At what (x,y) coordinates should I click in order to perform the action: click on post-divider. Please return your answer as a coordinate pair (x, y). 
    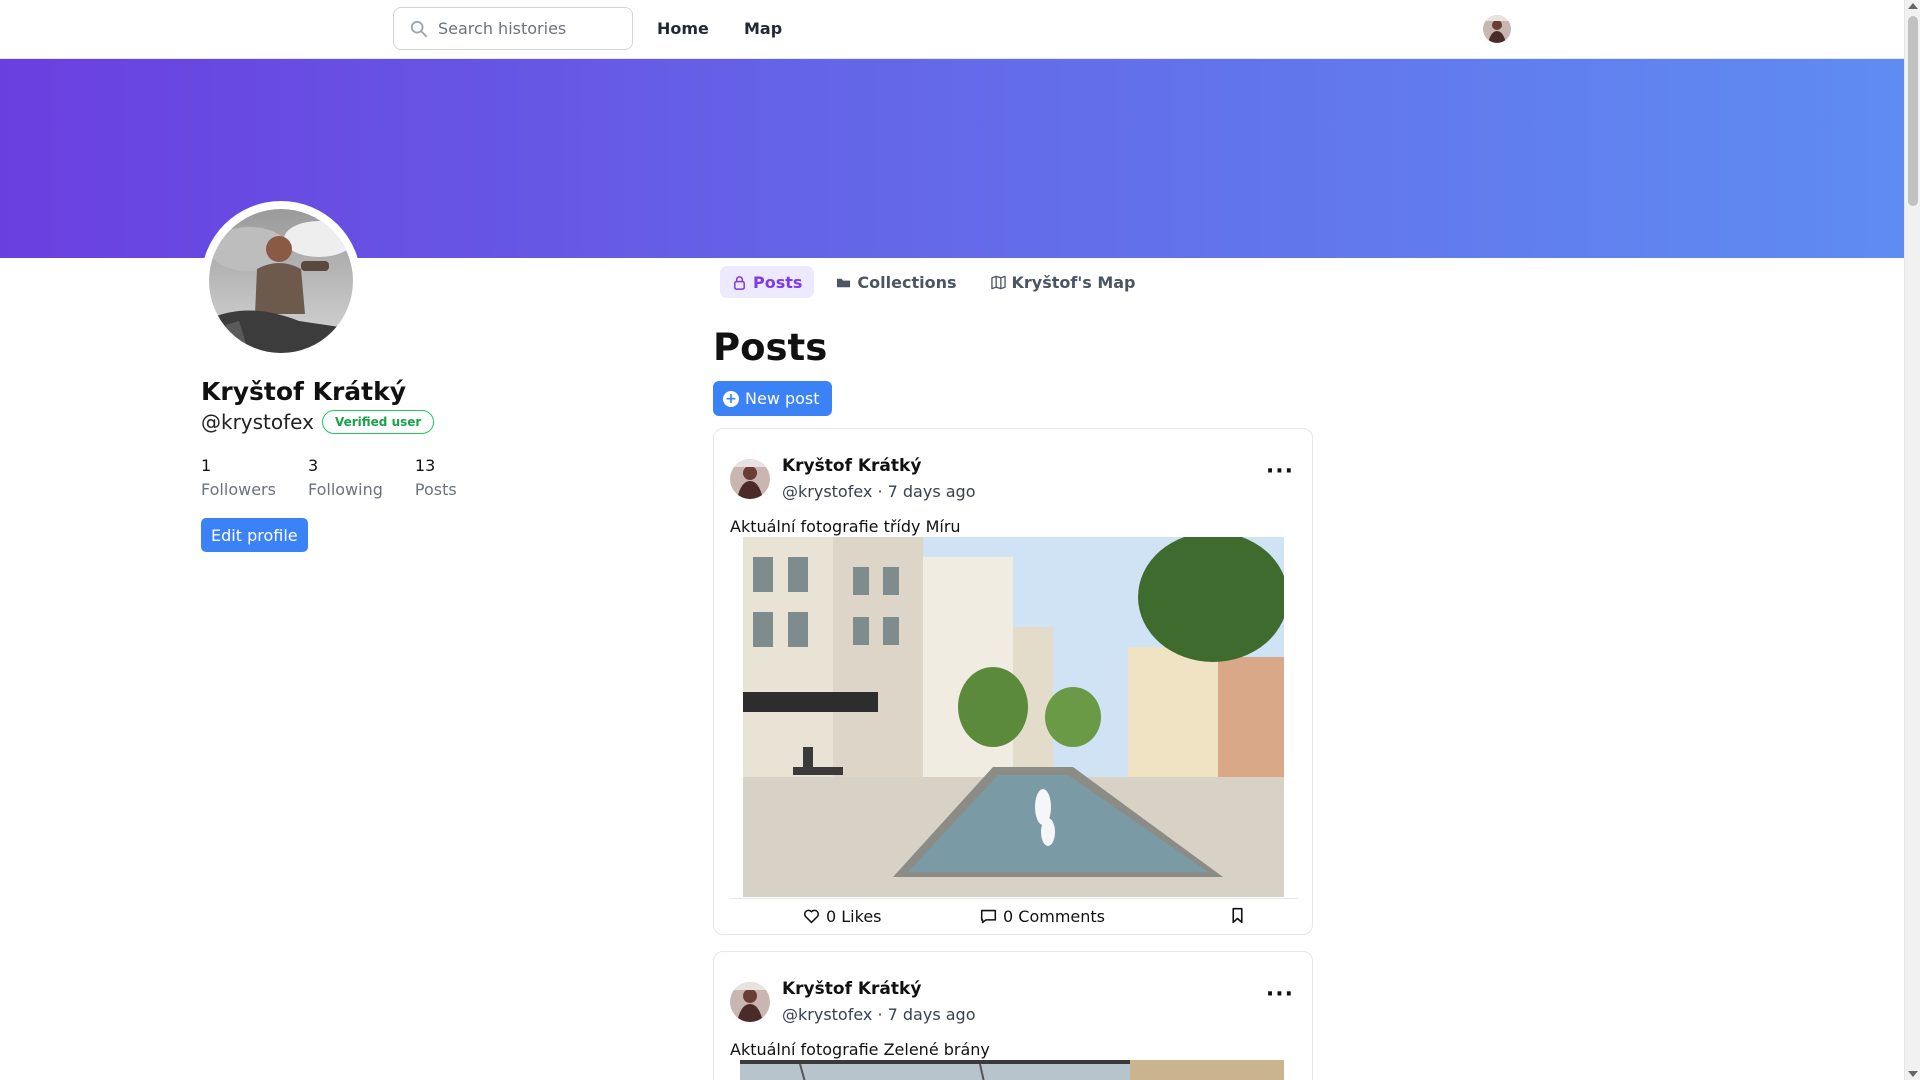
    Looking at the image, I should click on (1014, 898).